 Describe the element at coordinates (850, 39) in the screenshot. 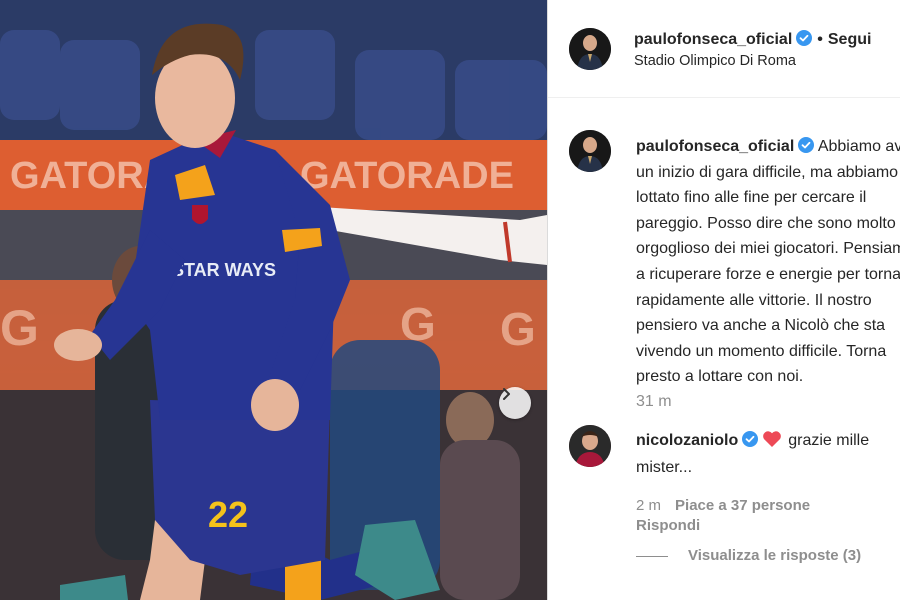

I see `follow-button: Segui` at that location.